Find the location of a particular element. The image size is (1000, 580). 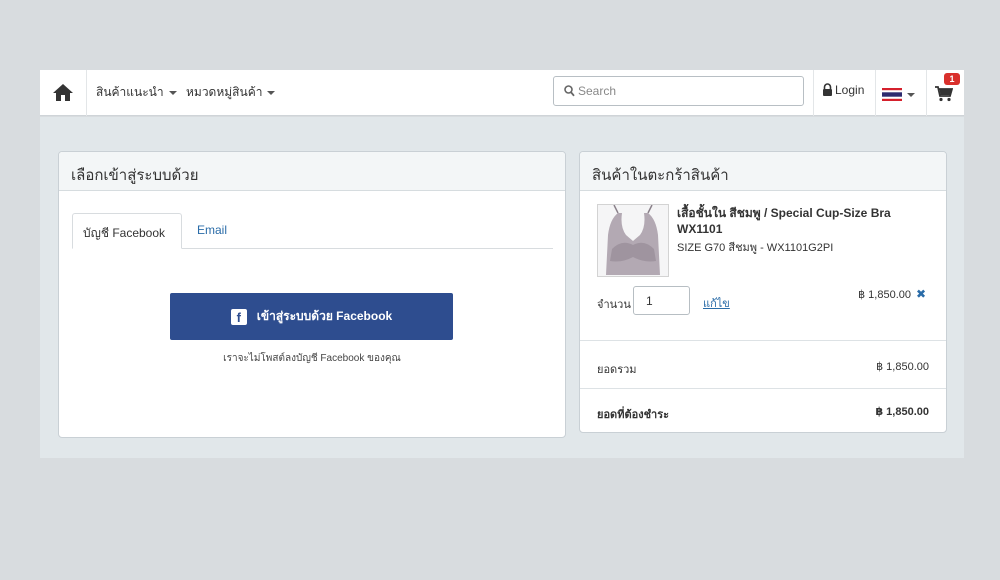

login-tabs: บัญชี Facebook Email is located at coordinates (312, 231).